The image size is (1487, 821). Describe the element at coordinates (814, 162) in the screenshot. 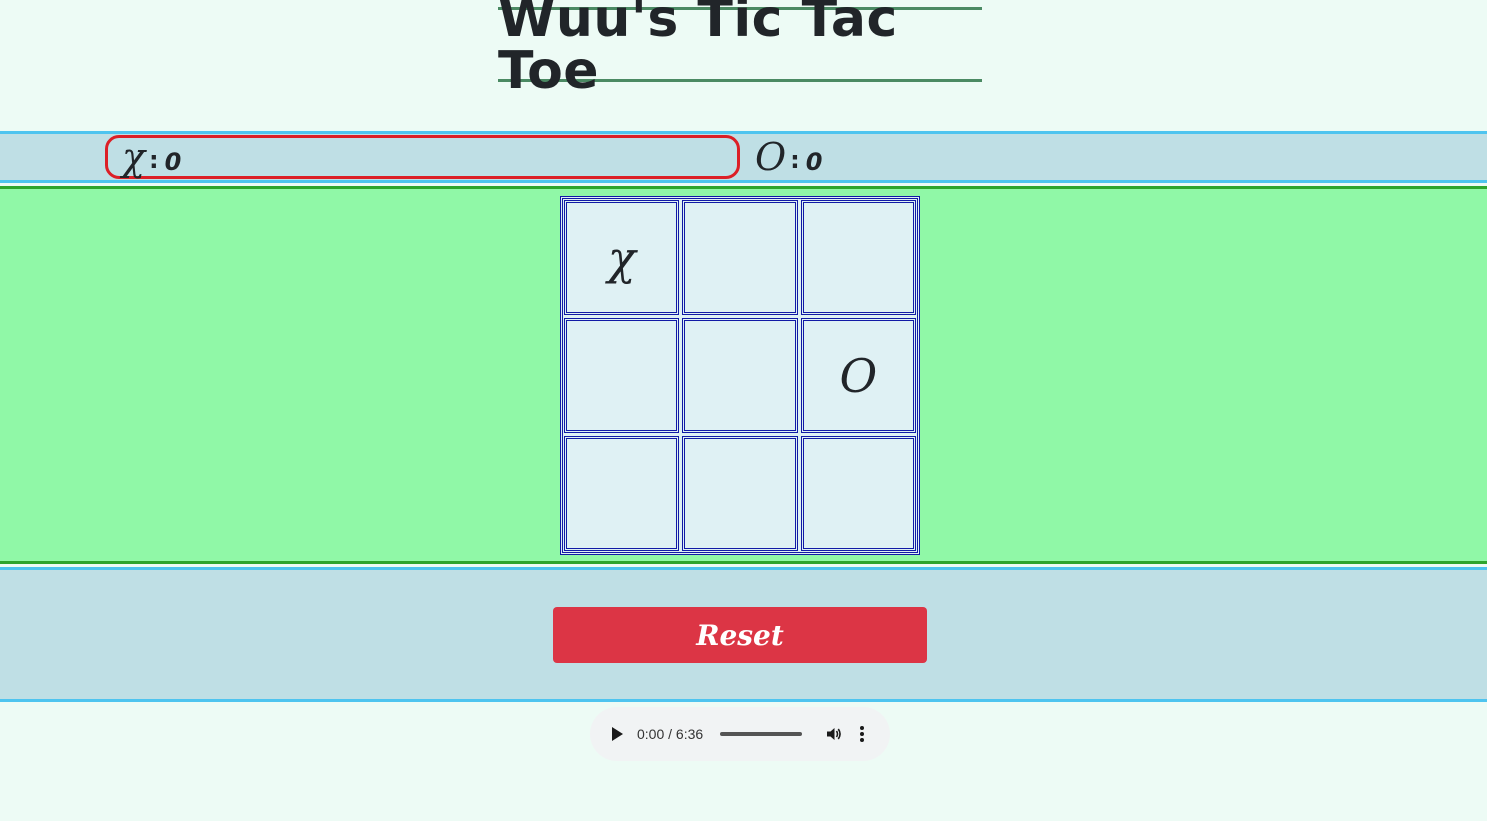

I see `score-o-value: 0` at that location.